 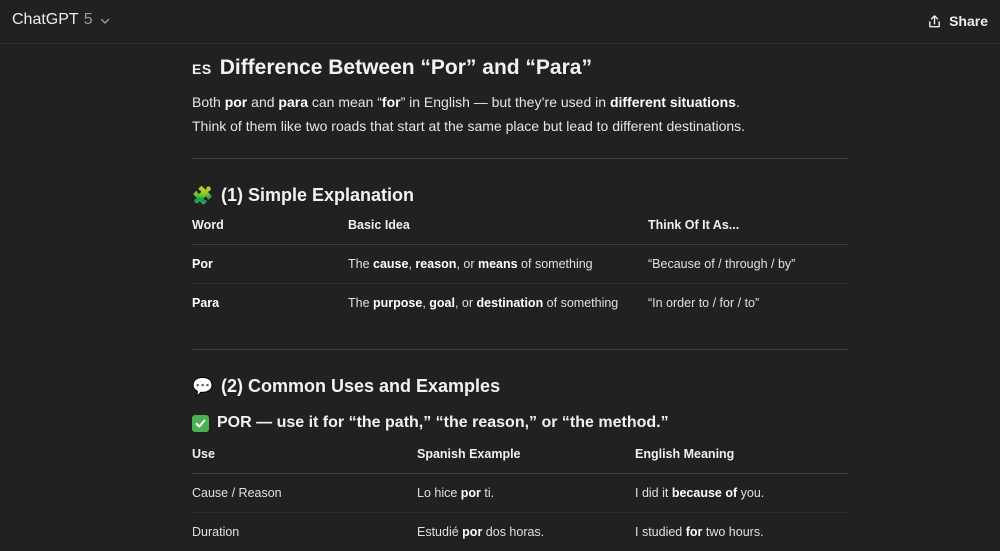 What do you see at coordinates (748, 303) in the screenshot?
I see `table-cell-think: “In order to / for / to”` at bounding box center [748, 303].